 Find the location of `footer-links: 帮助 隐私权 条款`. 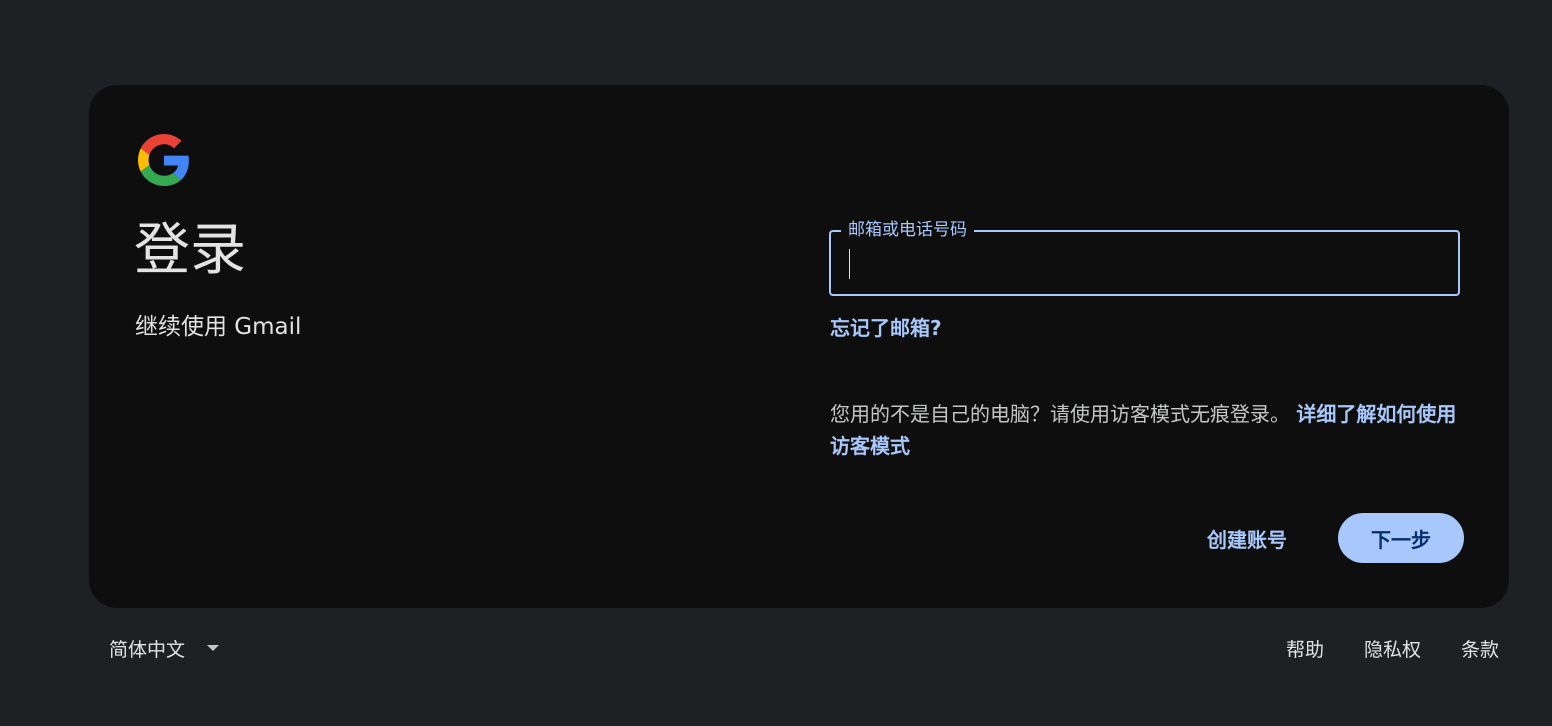

footer-links: 帮助 隐私权 条款 is located at coordinates (1382, 648).